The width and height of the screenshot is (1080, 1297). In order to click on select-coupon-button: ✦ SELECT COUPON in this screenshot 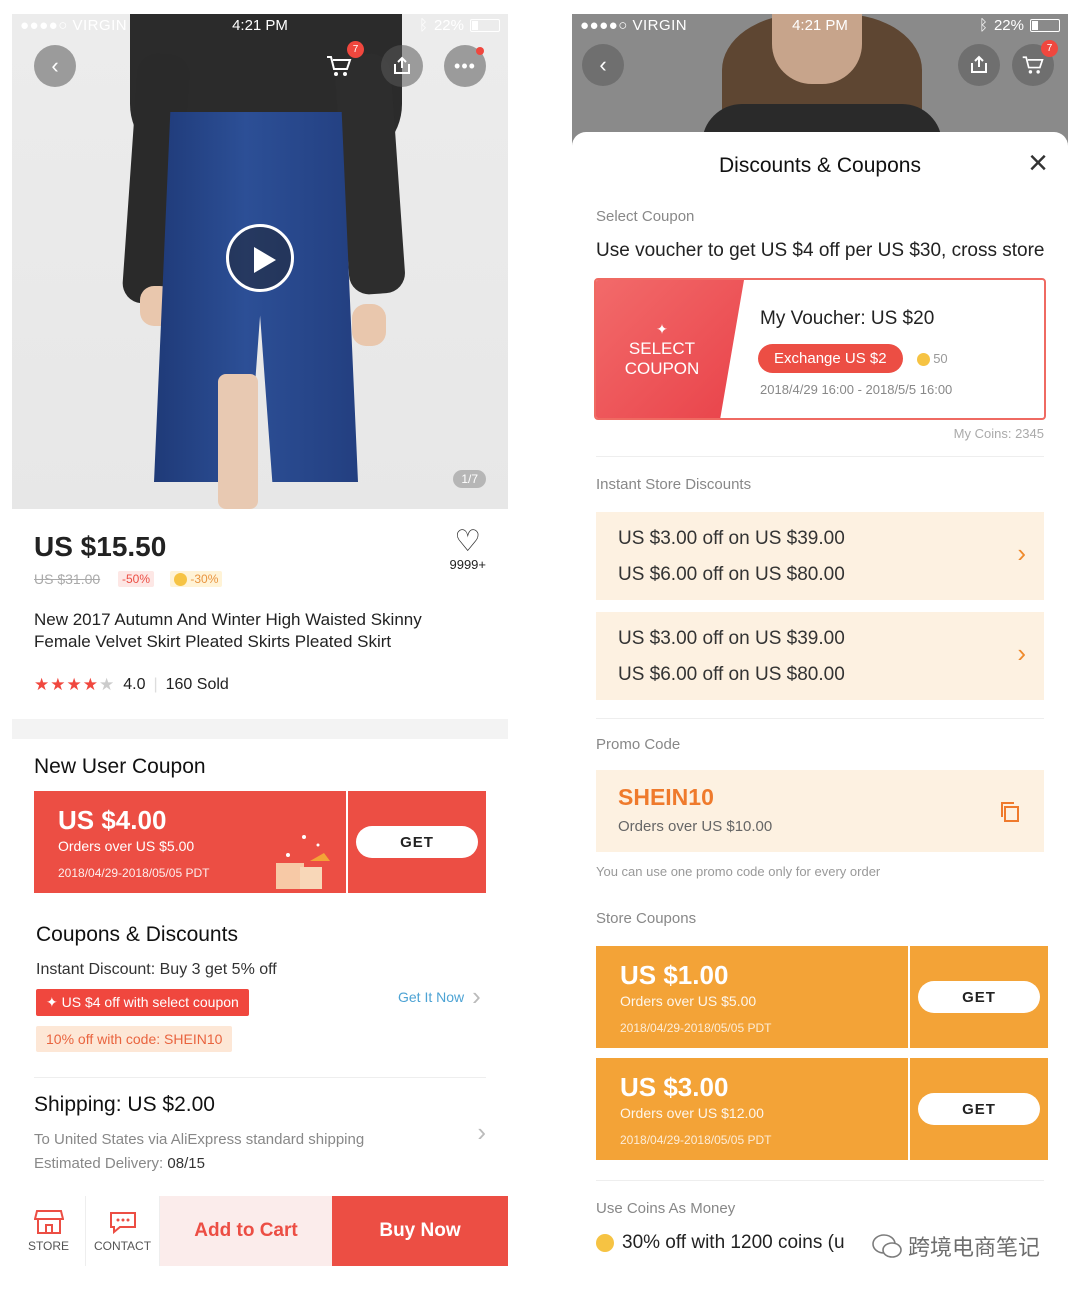, I will do `click(670, 349)`.